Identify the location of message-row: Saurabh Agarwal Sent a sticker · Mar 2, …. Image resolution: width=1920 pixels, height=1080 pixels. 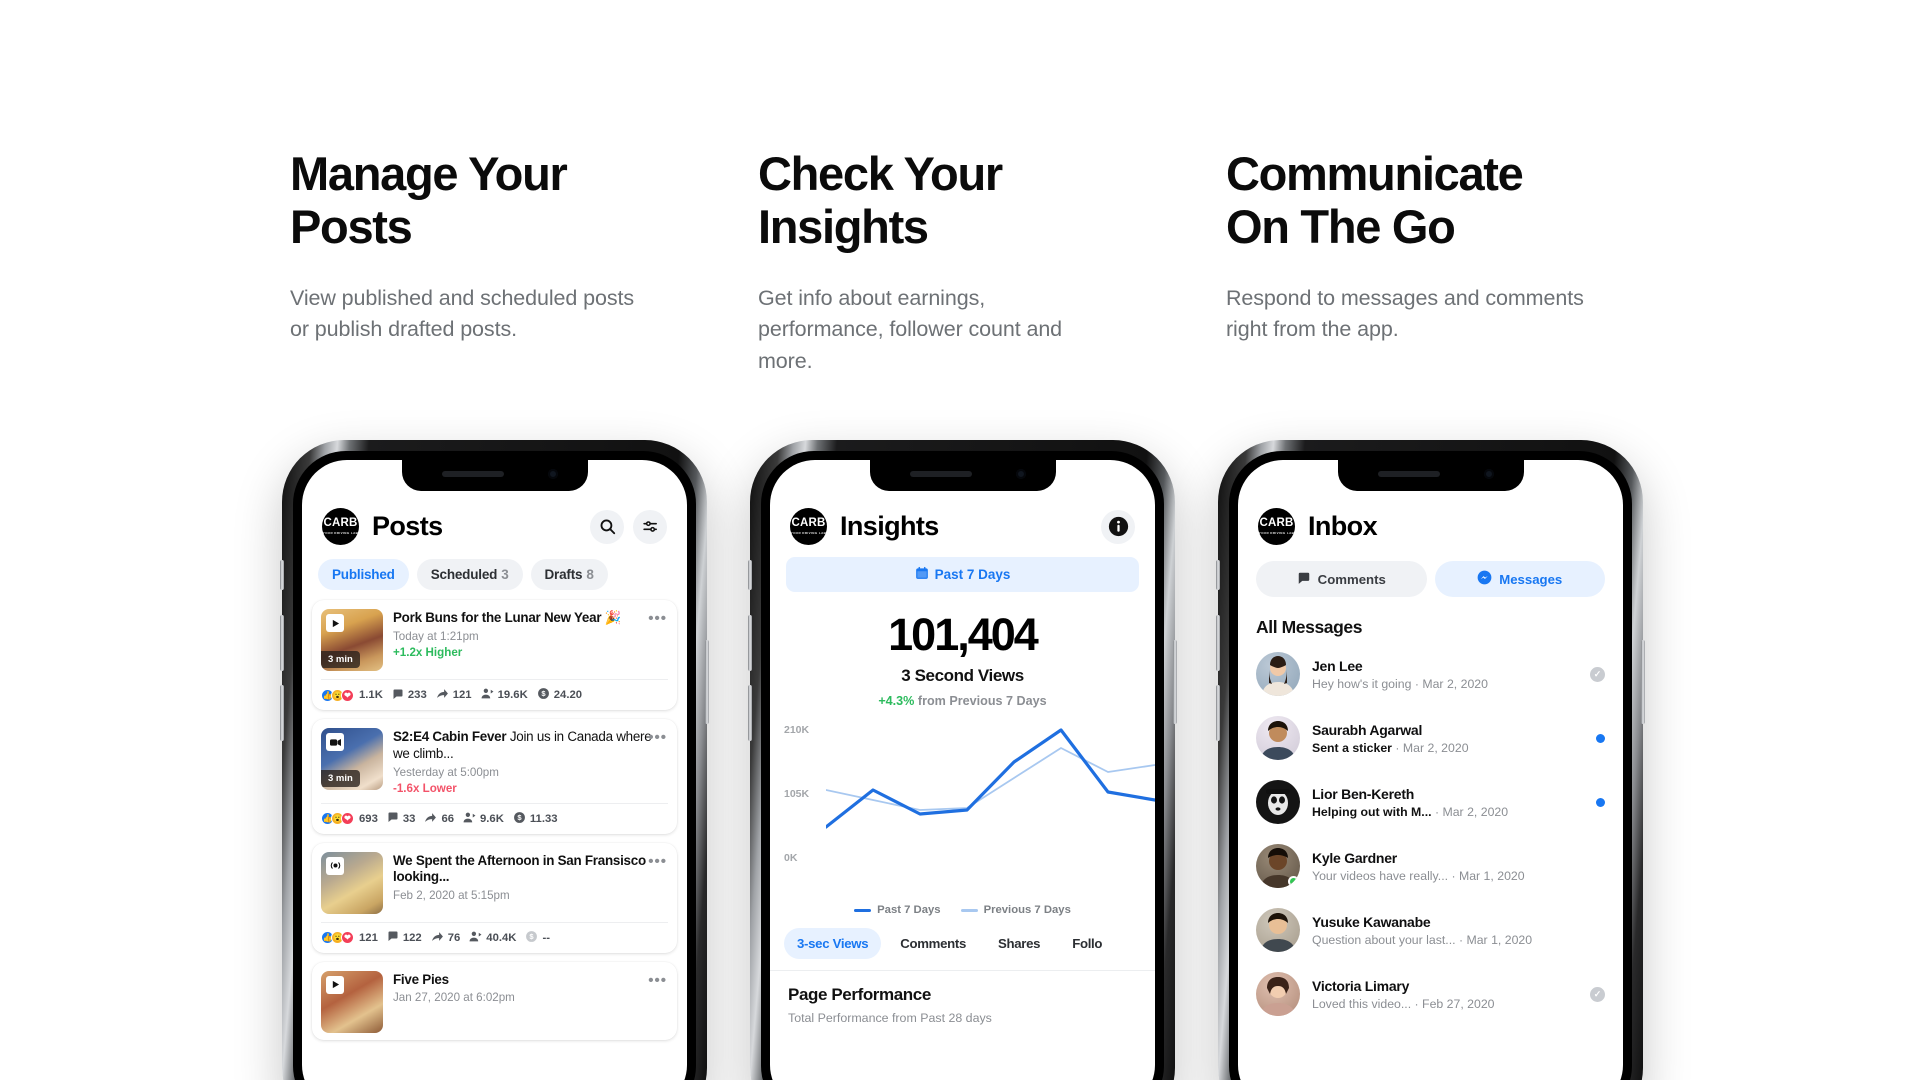
(1430, 738).